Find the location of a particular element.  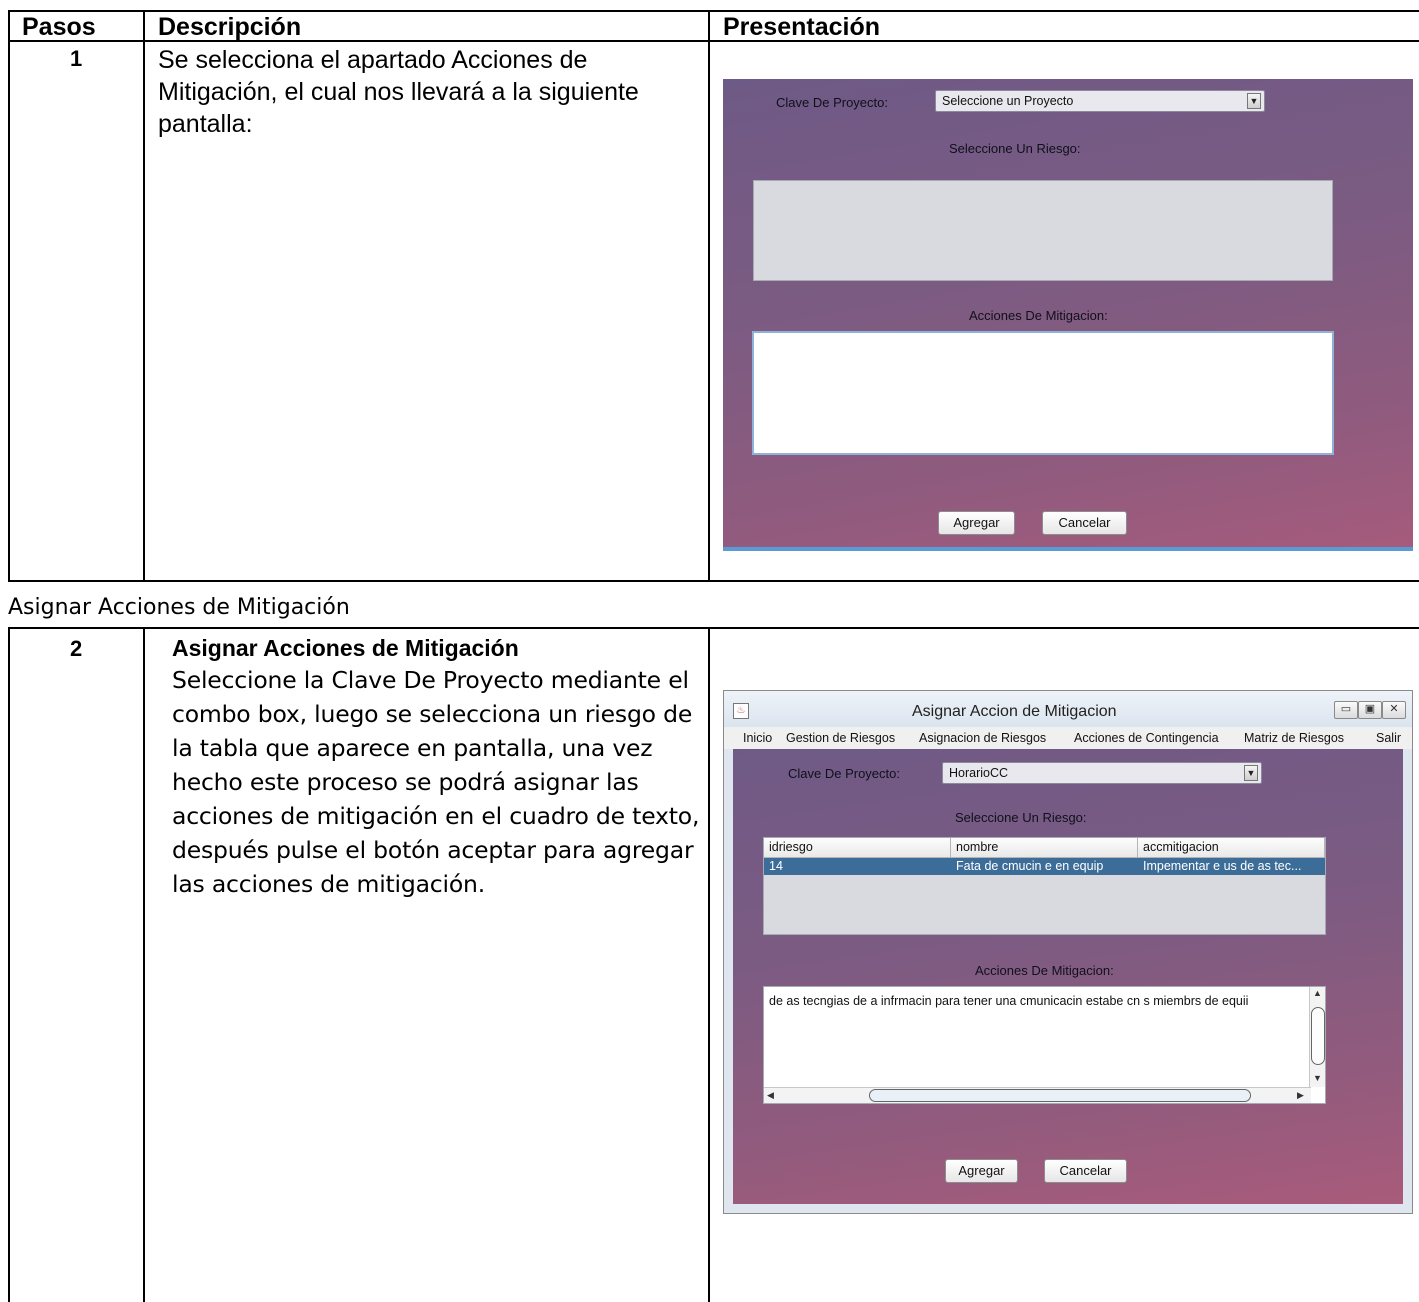

table-left-border-row2 is located at coordinates (9, 964).